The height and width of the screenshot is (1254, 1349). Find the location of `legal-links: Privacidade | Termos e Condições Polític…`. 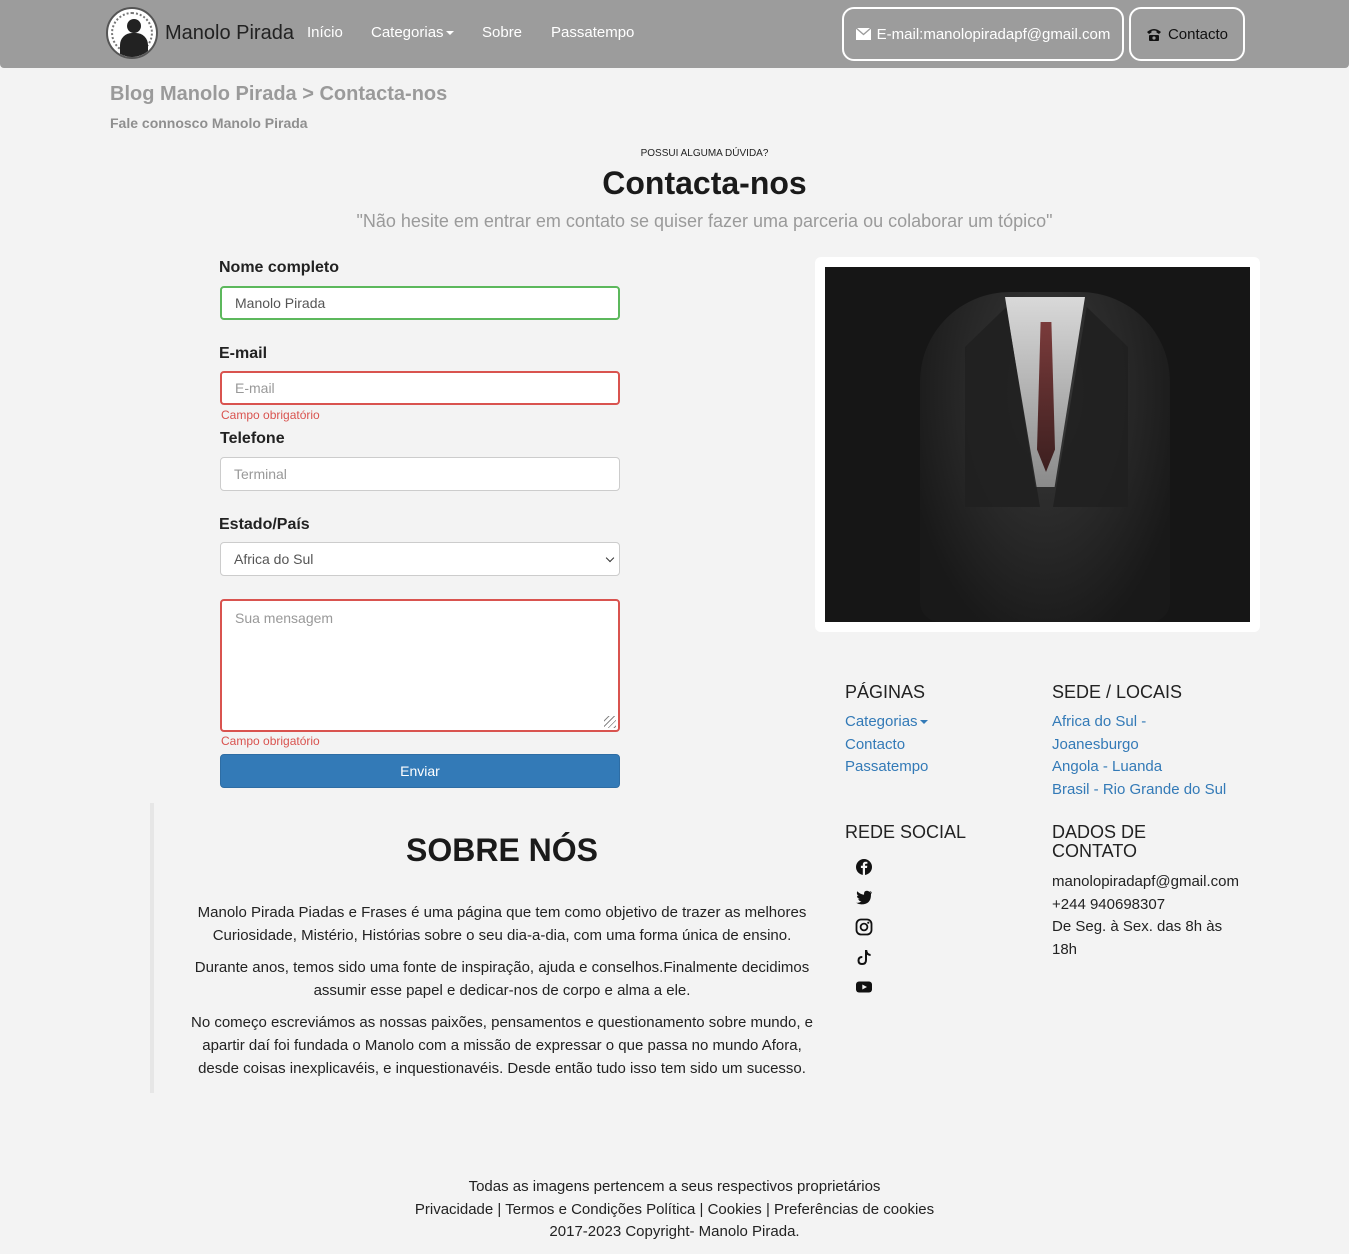

legal-links: Privacidade | Termos e Condições Polític… is located at coordinates (674, 1210).